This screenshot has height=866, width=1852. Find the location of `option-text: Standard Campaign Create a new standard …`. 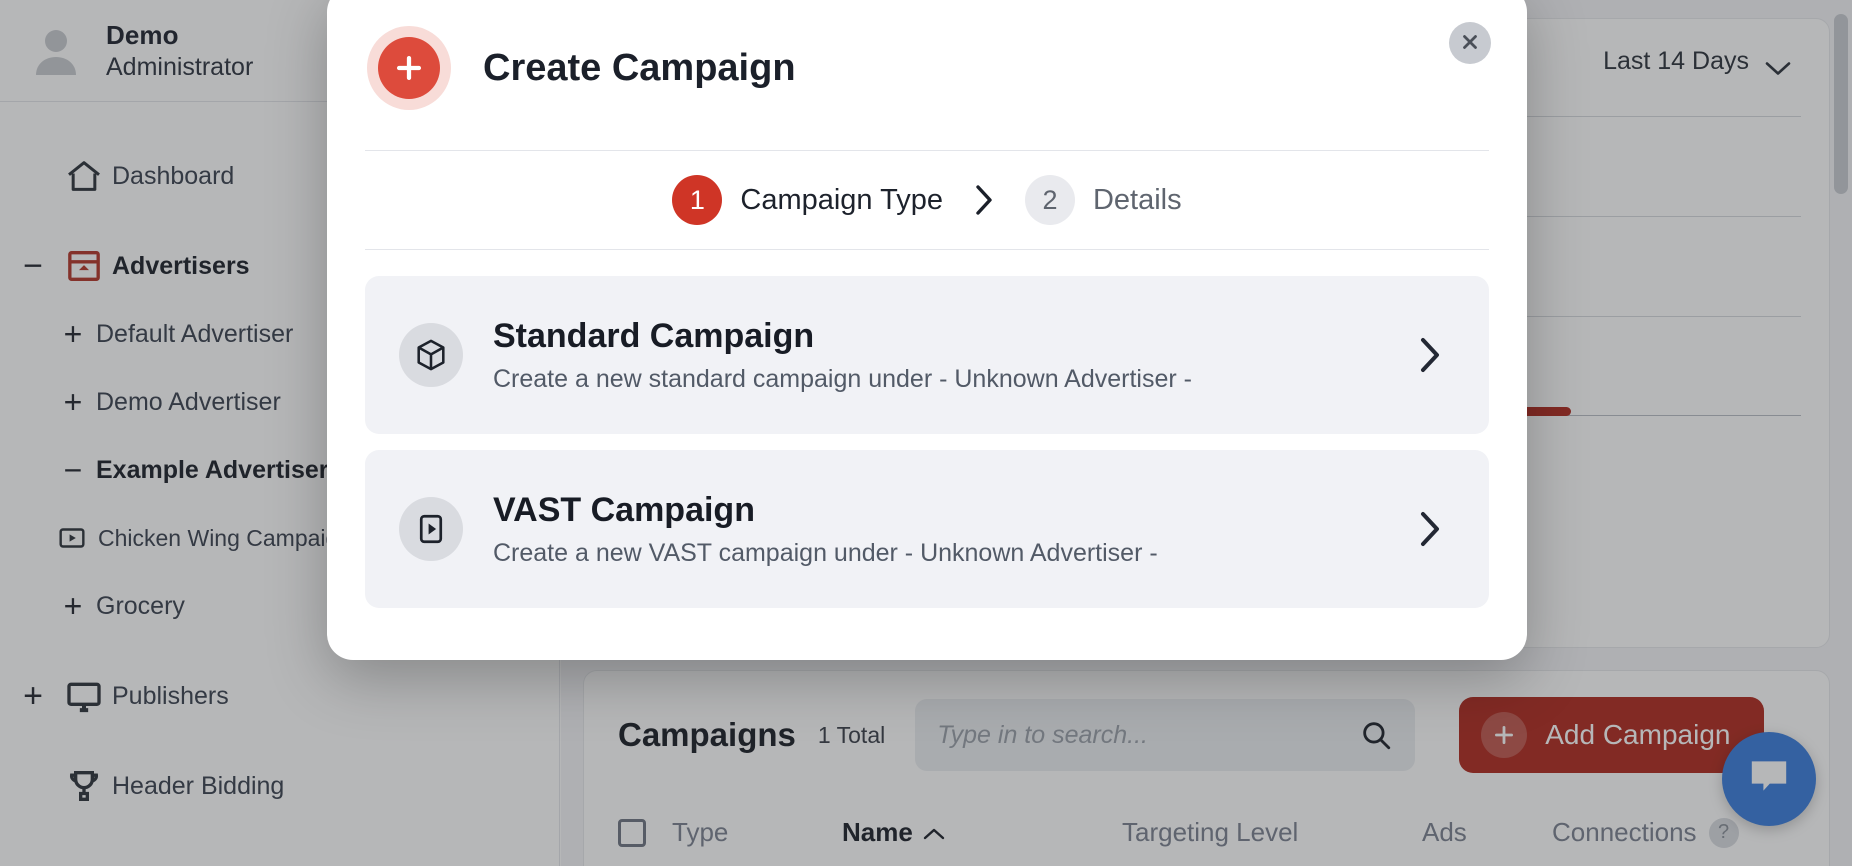

option-text: Standard Campaign Create a new standard … is located at coordinates (953, 355).